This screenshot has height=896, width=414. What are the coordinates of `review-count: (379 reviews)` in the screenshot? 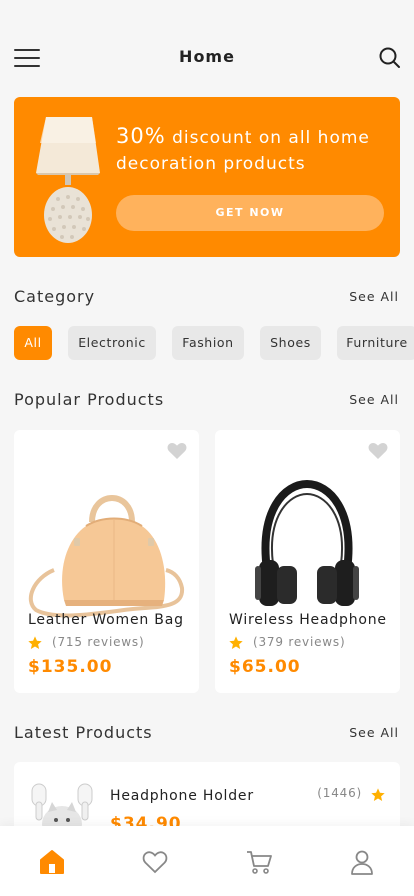 It's located at (299, 642).